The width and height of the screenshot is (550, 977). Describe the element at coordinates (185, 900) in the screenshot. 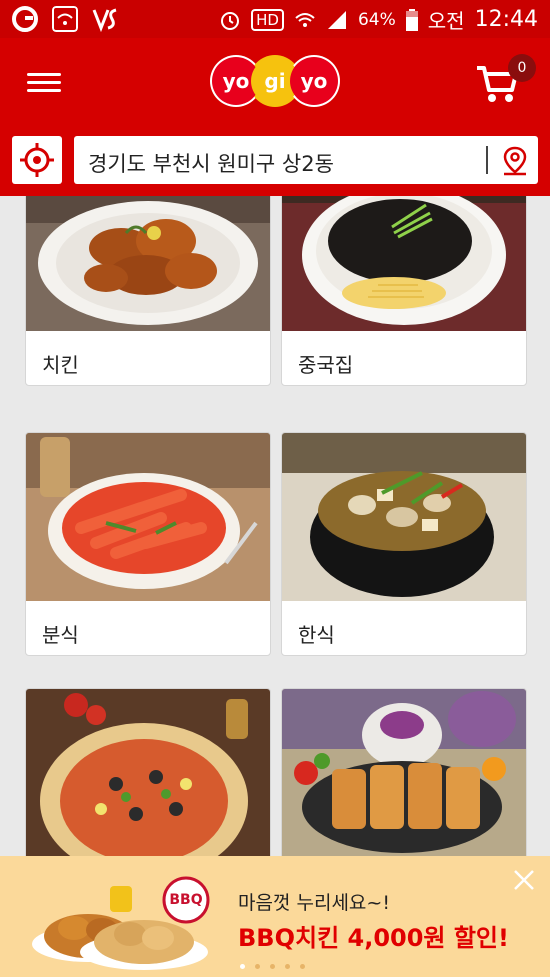

I see `svg-text: BBQ` at that location.